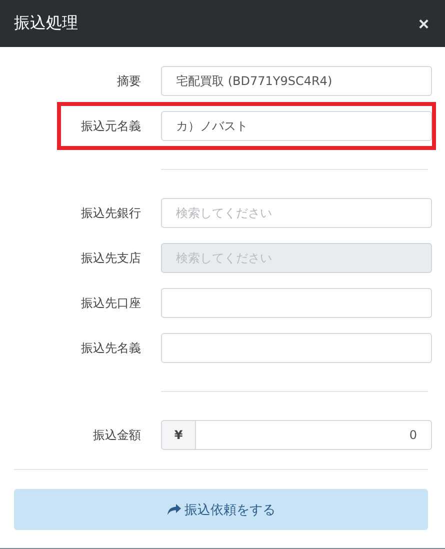 This screenshot has width=445, height=549. Describe the element at coordinates (111, 348) in the screenshot. I see `field-label: 振込先名義` at that location.